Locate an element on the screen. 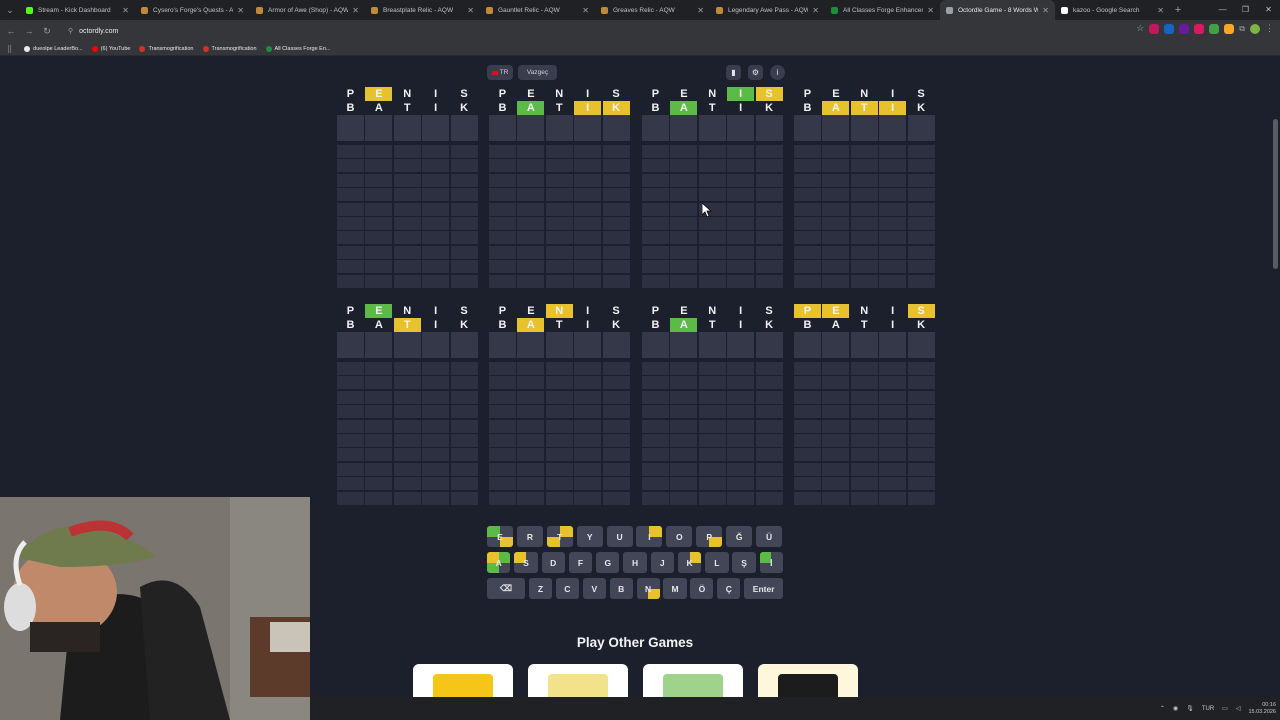 The image size is (1280, 720). browser-tab: Gauntlet Relic - AQW ✕ is located at coordinates (537, 10).